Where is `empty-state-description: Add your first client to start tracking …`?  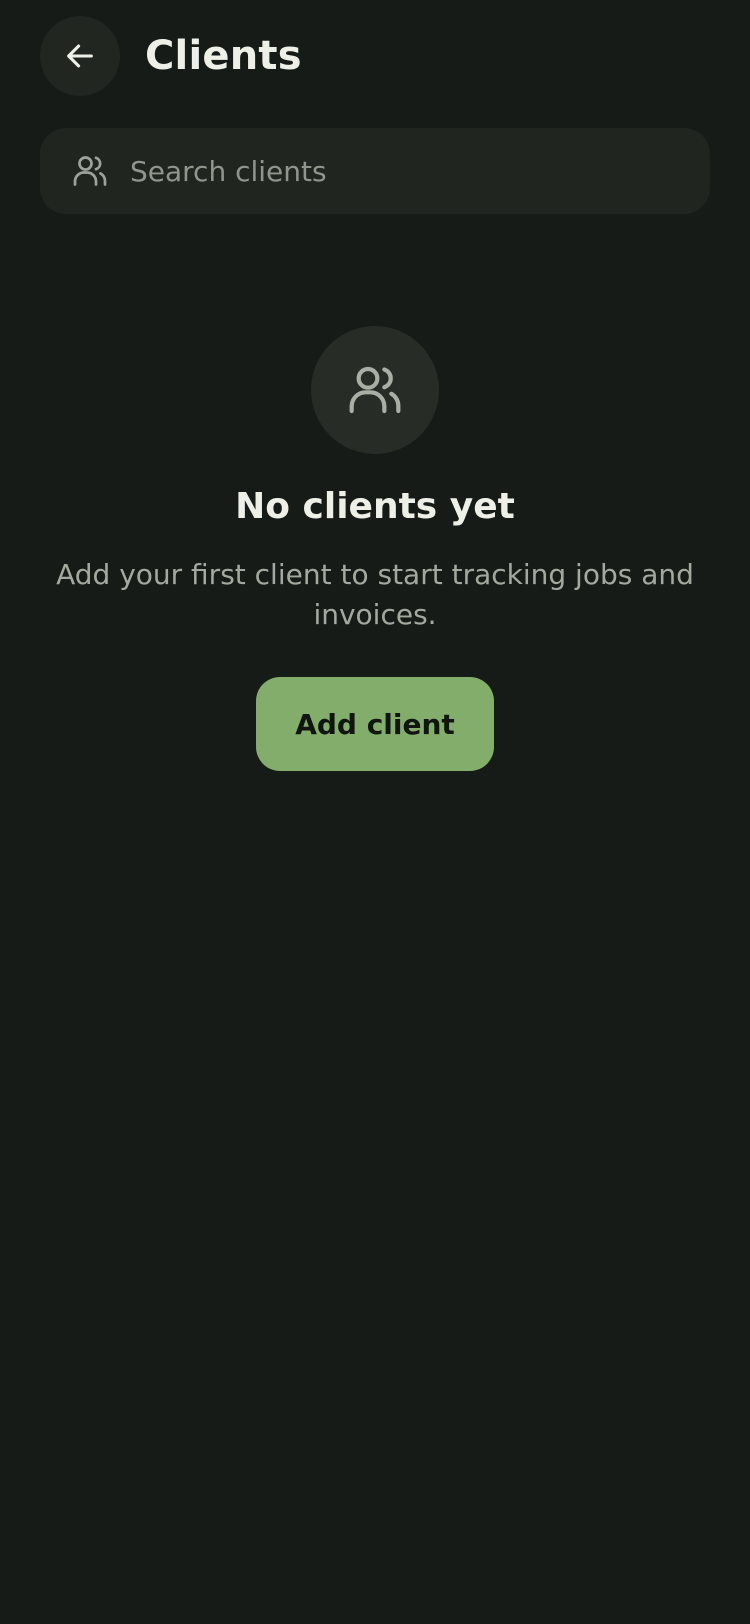 empty-state-description: Add your first client to start tracking … is located at coordinates (375, 594).